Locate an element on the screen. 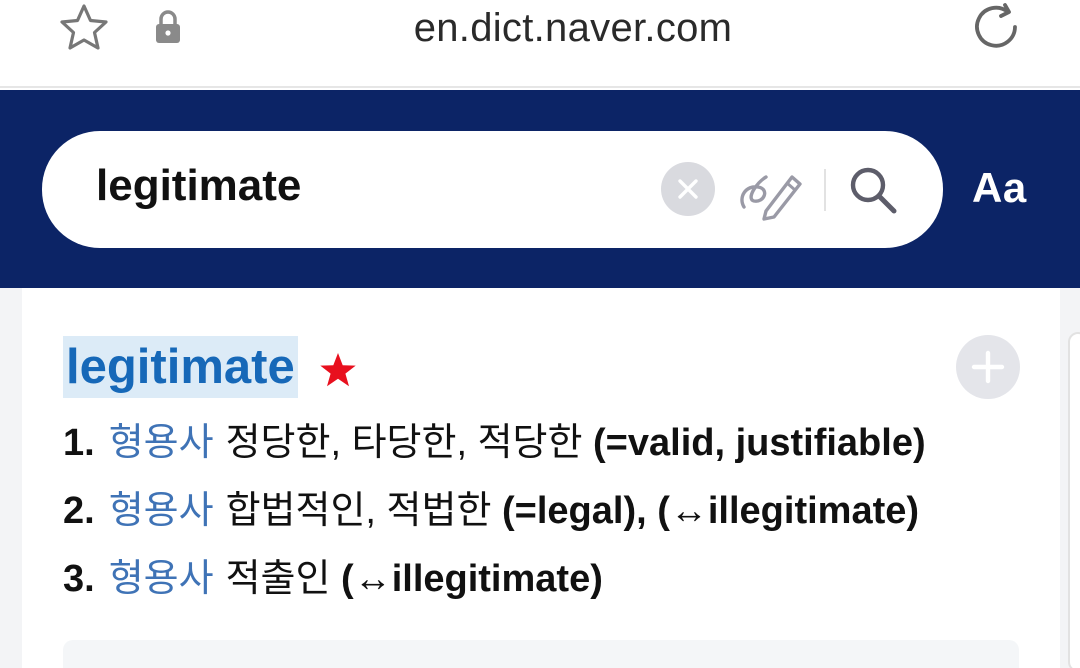  sense-item: 1. 형용사 정당한, 타당한, 적당한 (=valid, justifiable) is located at coordinates (538, 454).